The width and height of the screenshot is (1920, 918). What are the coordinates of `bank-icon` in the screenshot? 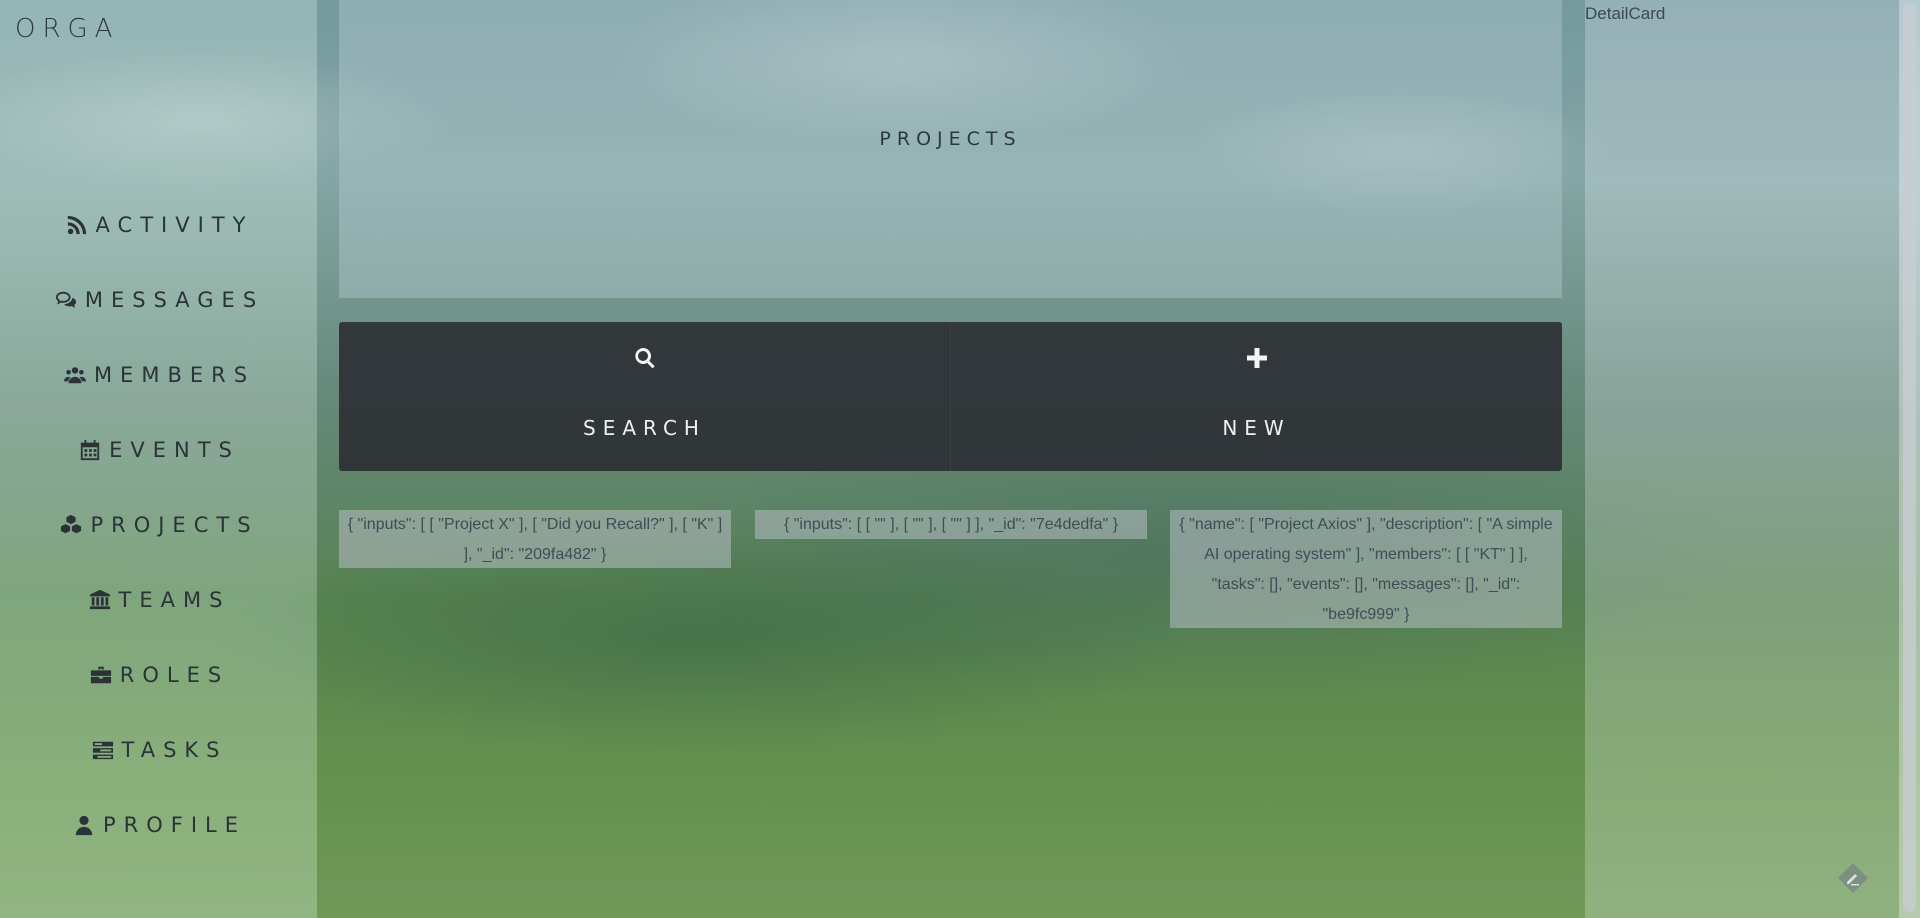 It's located at (100, 600).